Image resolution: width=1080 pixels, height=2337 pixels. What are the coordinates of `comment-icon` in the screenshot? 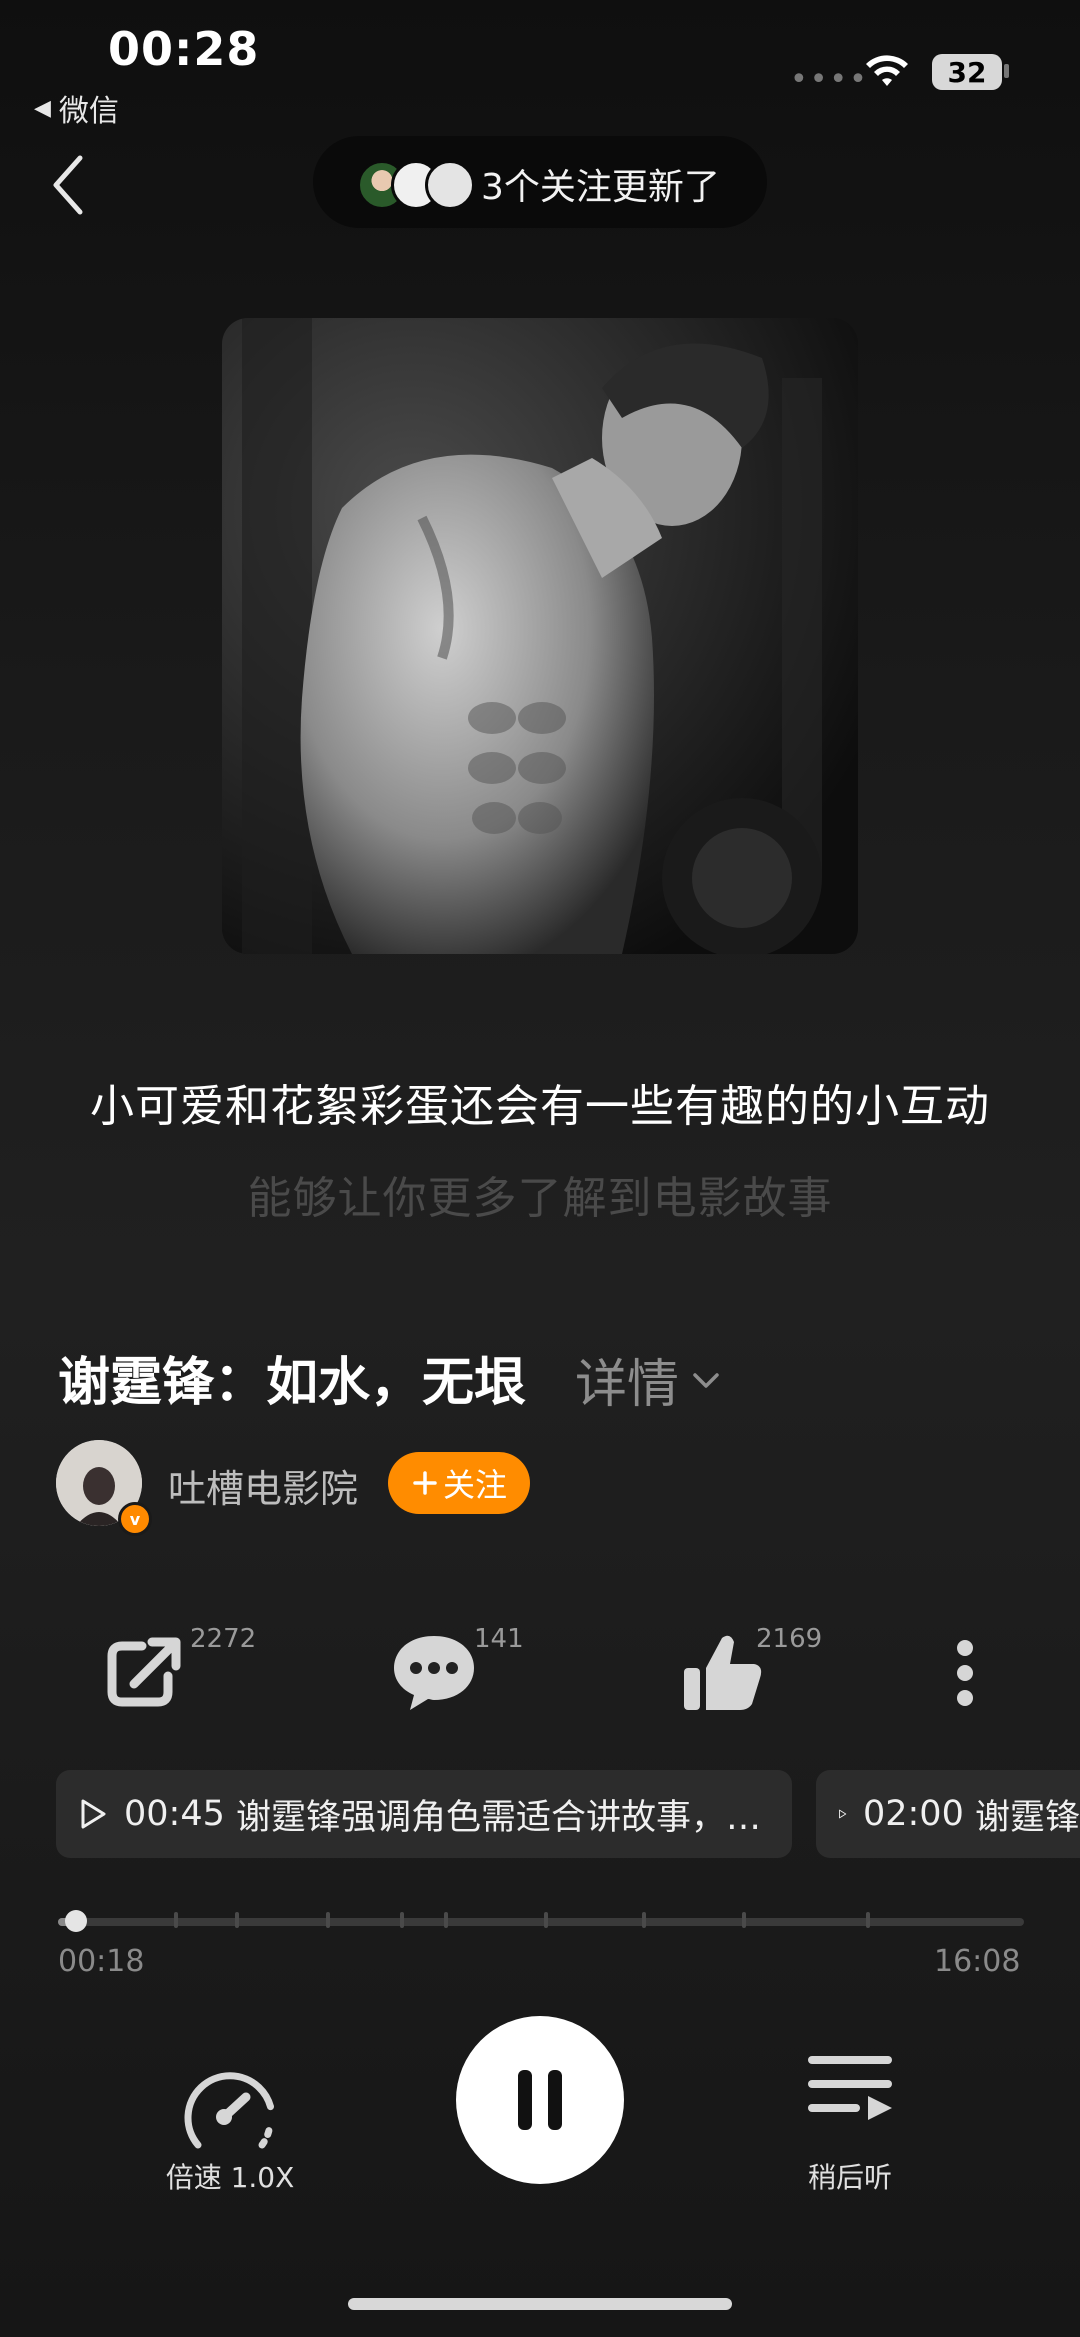 It's located at (434, 1673).